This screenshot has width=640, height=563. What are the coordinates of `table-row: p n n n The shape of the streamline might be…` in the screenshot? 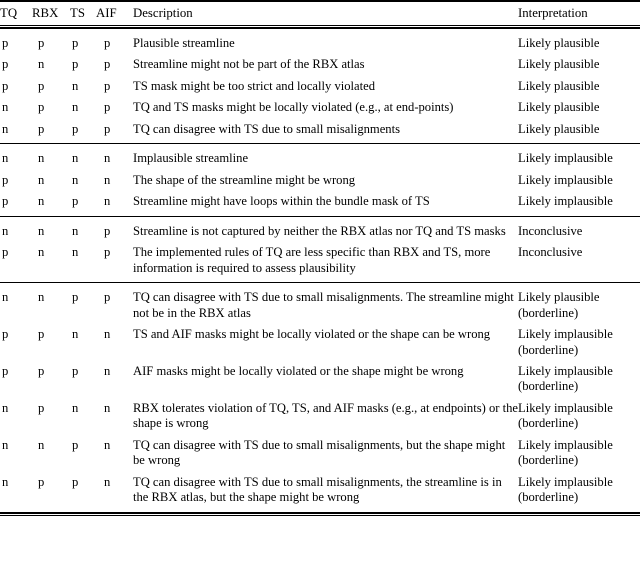 It's located at (320, 178).